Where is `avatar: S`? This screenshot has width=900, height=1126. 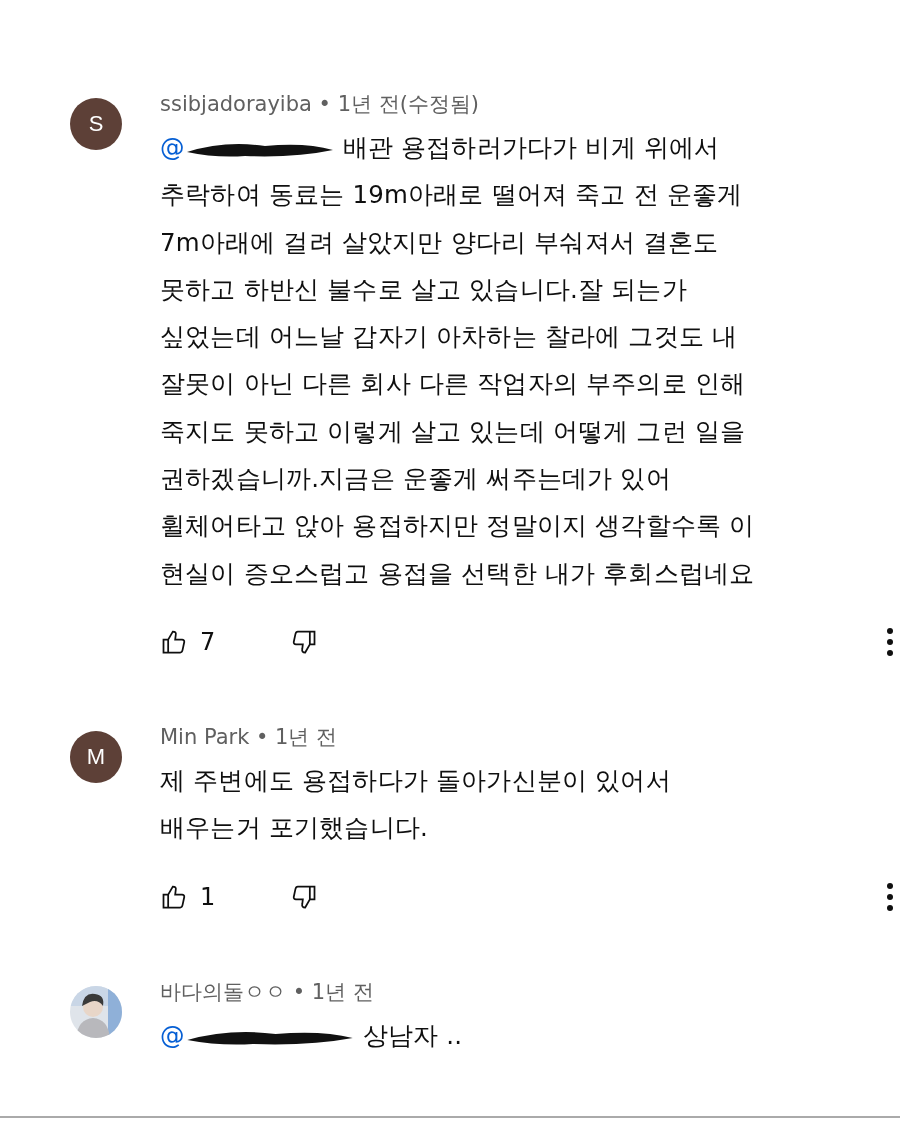
avatar: S is located at coordinates (96, 124).